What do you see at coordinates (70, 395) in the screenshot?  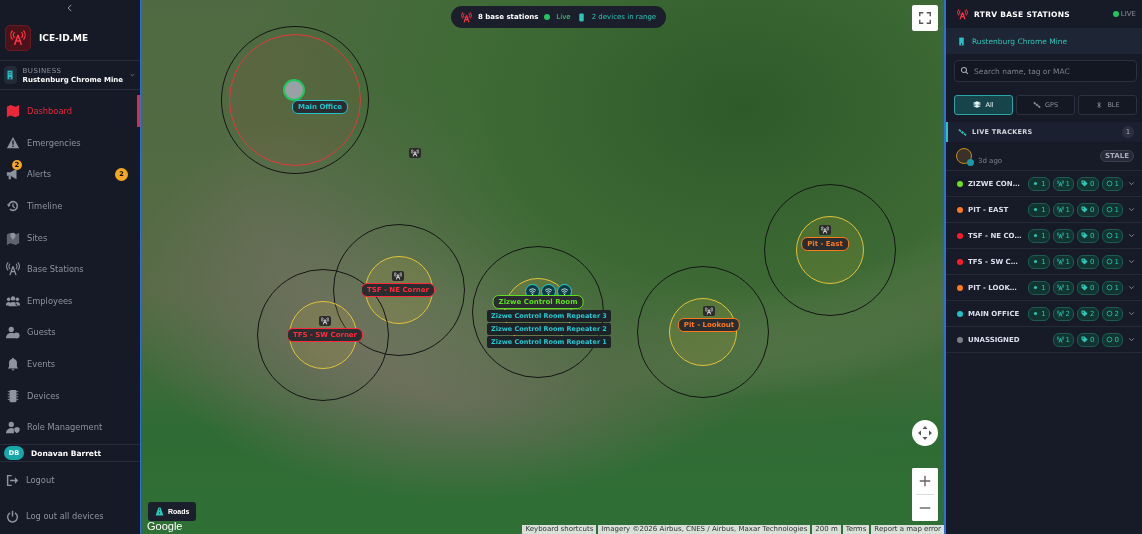 I see `nav-item: Devices` at bounding box center [70, 395].